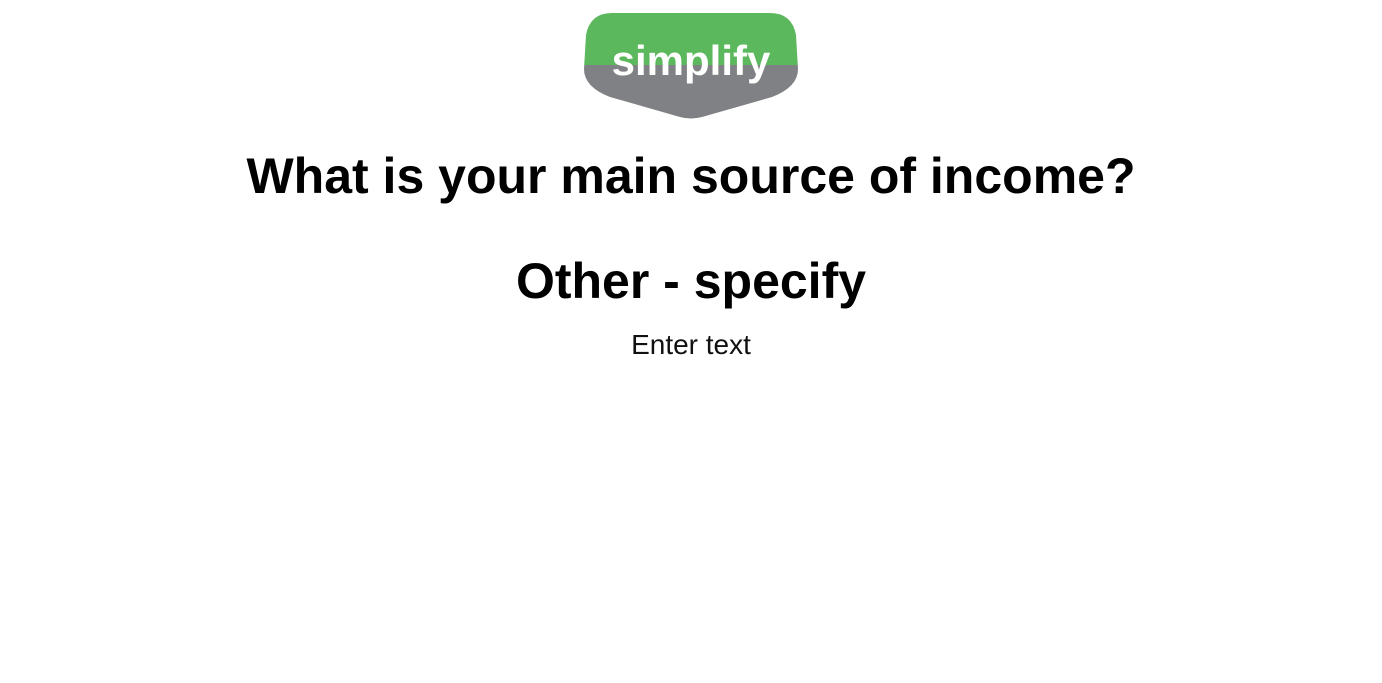 The width and height of the screenshot is (1382, 683). I want to click on question-title: What is your main source of income?, so click(691, 176).